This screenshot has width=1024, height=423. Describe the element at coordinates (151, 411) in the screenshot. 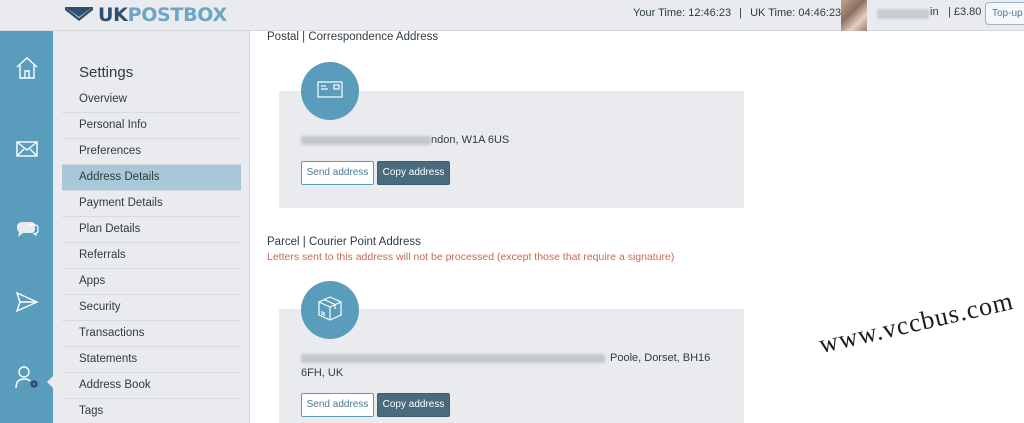

I see `settings-item-tags: Tags` at that location.